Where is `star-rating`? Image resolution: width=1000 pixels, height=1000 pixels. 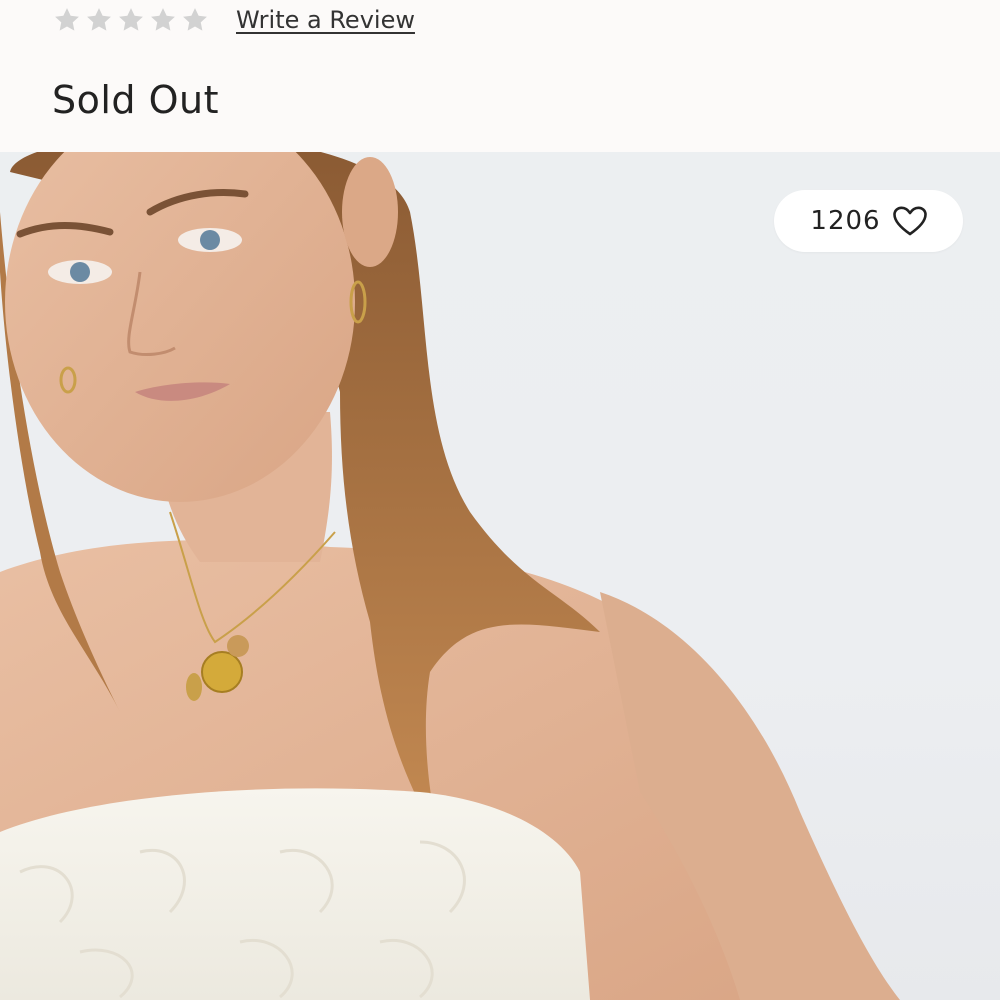 star-rating is located at coordinates (131, 20).